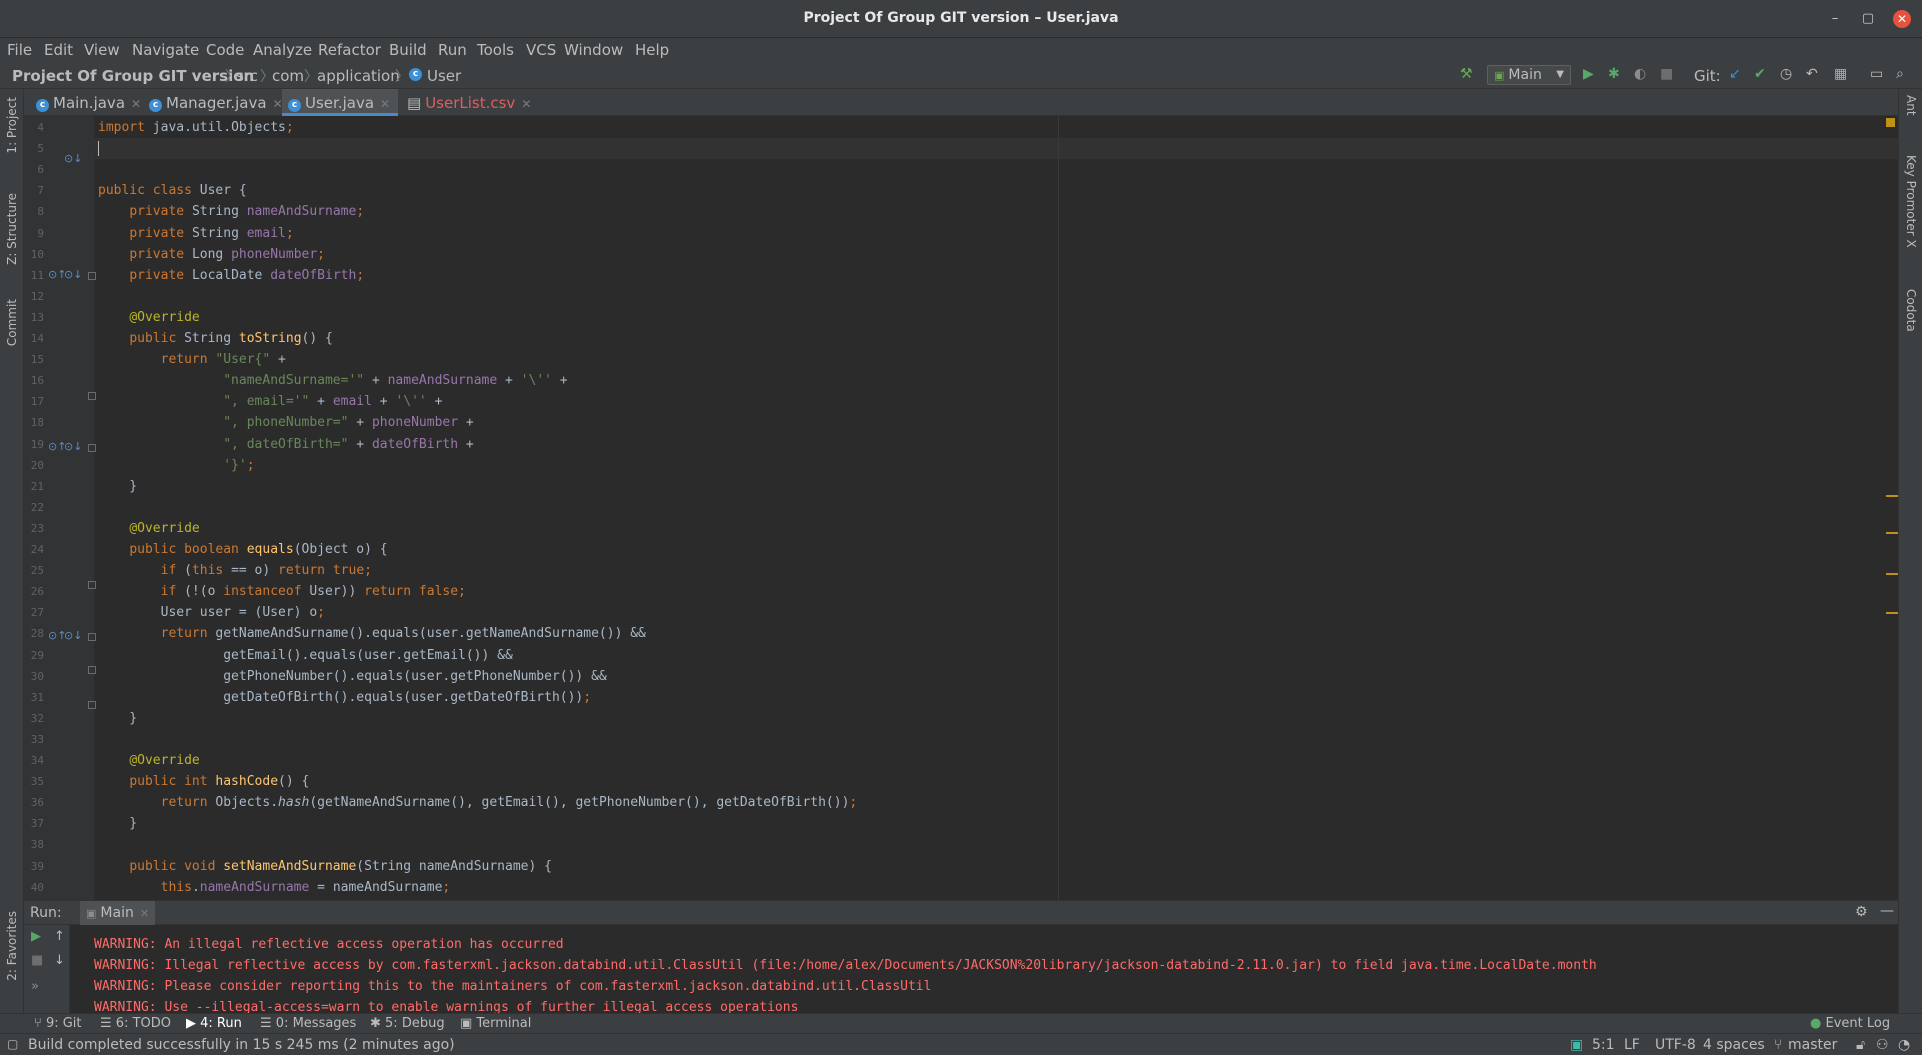  Describe the element at coordinates (285, 422) in the screenshot. I see `code-line: ", phoneNumber=" + phoneNumber +` at that location.